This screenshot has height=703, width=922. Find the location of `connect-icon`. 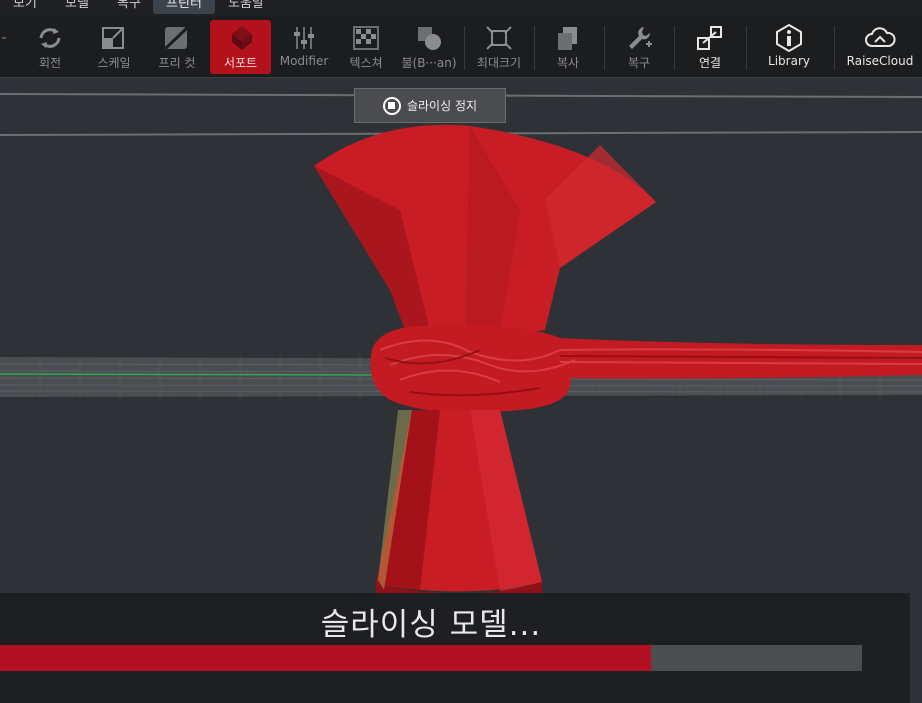

connect-icon is located at coordinates (709, 38).